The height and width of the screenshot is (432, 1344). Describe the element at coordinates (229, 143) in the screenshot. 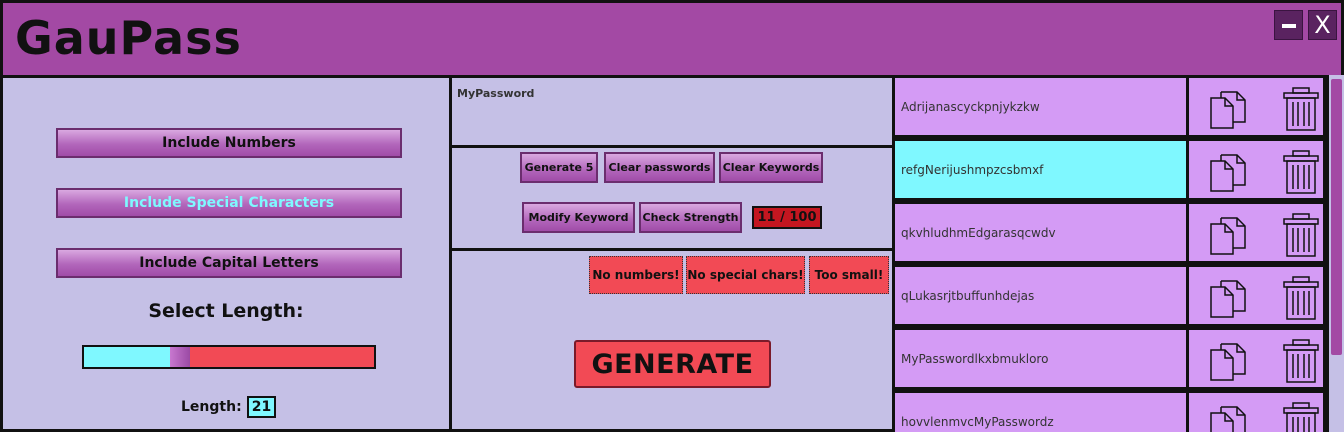

I see `include-numbers-toggle: Include Numbers` at that location.